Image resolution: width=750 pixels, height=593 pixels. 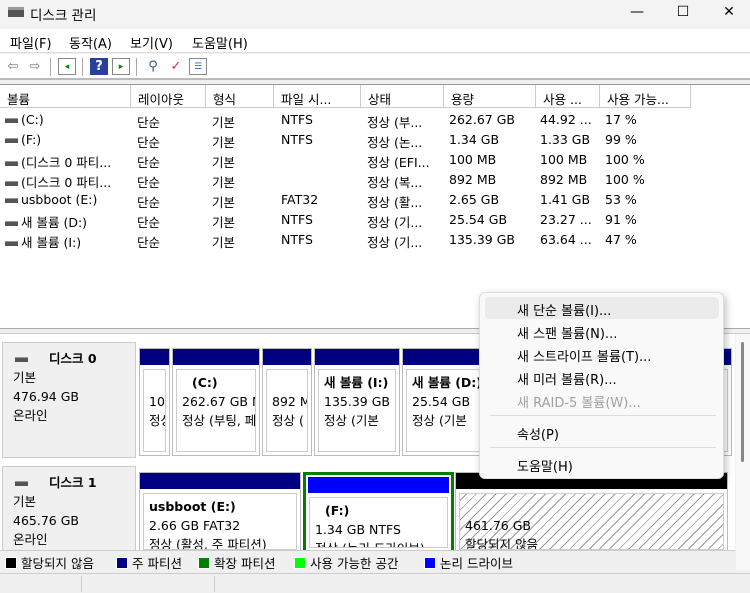 I want to click on table-cell: 91 %, so click(x=621, y=219).